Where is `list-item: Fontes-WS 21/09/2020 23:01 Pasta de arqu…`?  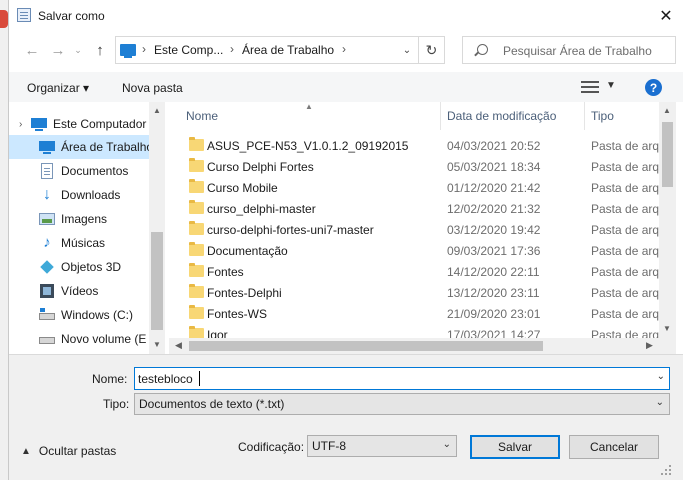 list-item: Fontes-WS 21/09/2020 23:01 Pasta de arqu… is located at coordinates (414, 313).